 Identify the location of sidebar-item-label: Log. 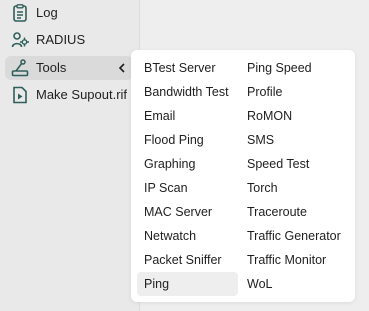
(47, 12).